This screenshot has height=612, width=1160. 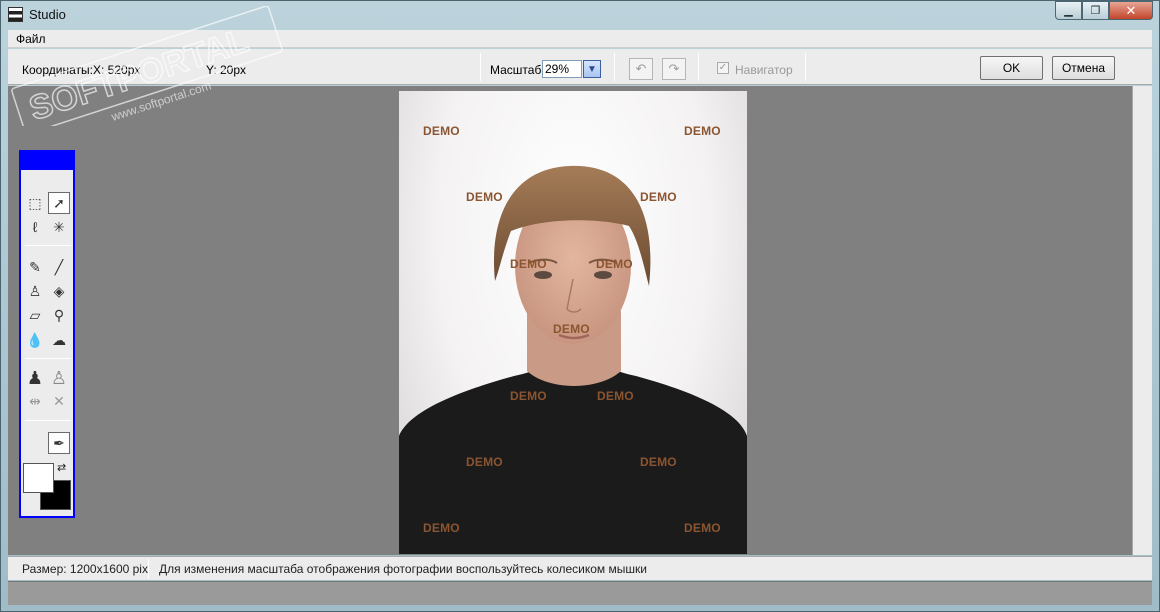 I want to click on x-coordinate: X: 520px, so click(x=117, y=70).